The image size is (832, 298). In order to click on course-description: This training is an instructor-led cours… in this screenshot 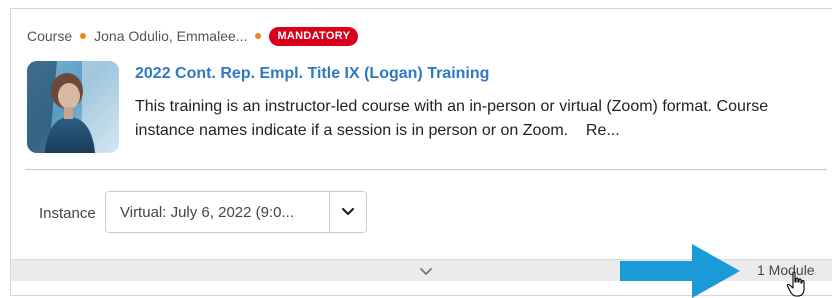, I will do `click(480, 119)`.